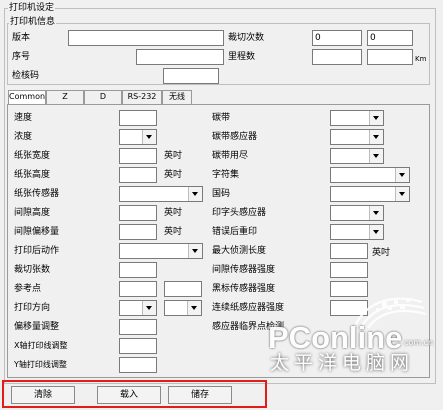 This screenshot has height=410, width=443. What do you see at coordinates (337, 38) in the screenshot?
I see `cut-count-field-1: 0` at bounding box center [337, 38].